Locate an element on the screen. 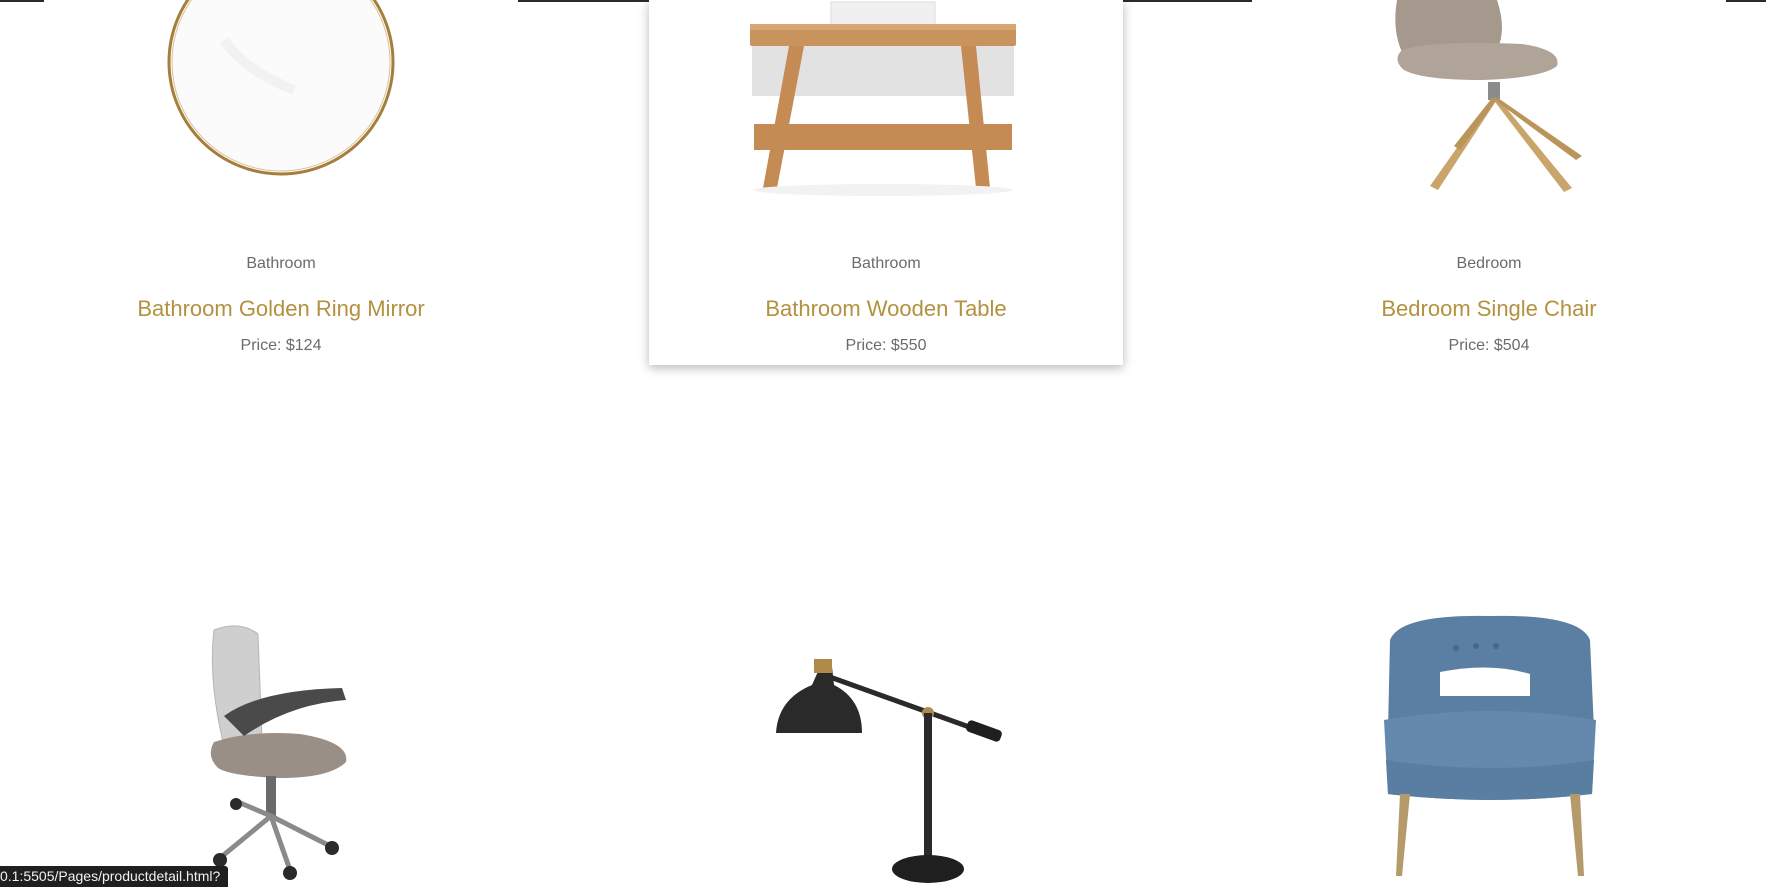 This screenshot has width=1766, height=892. product-price: Price: $550 is located at coordinates (886, 345).